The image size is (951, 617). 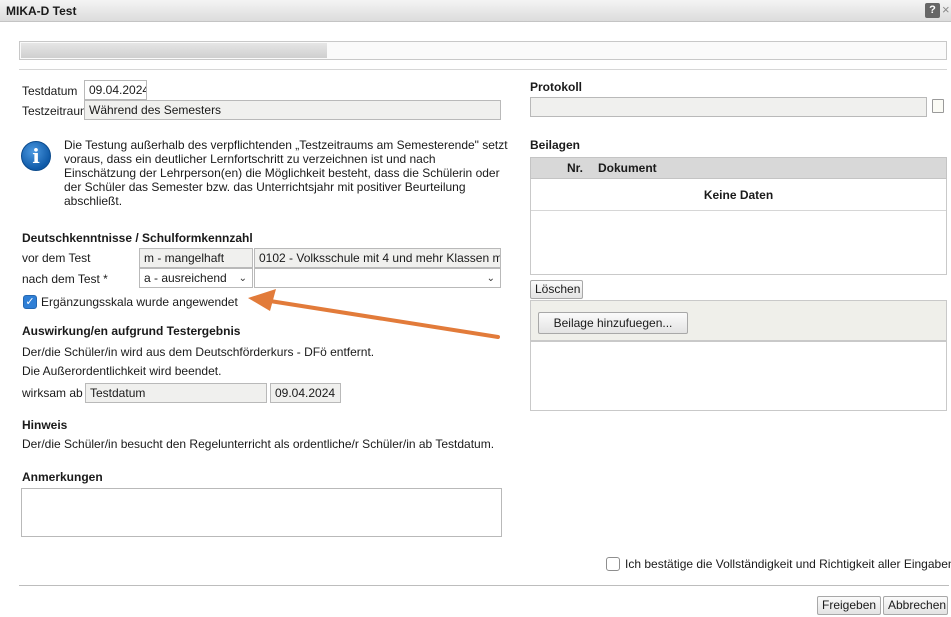 What do you see at coordinates (475, 11) in the screenshot?
I see `window-titlebar` at bounding box center [475, 11].